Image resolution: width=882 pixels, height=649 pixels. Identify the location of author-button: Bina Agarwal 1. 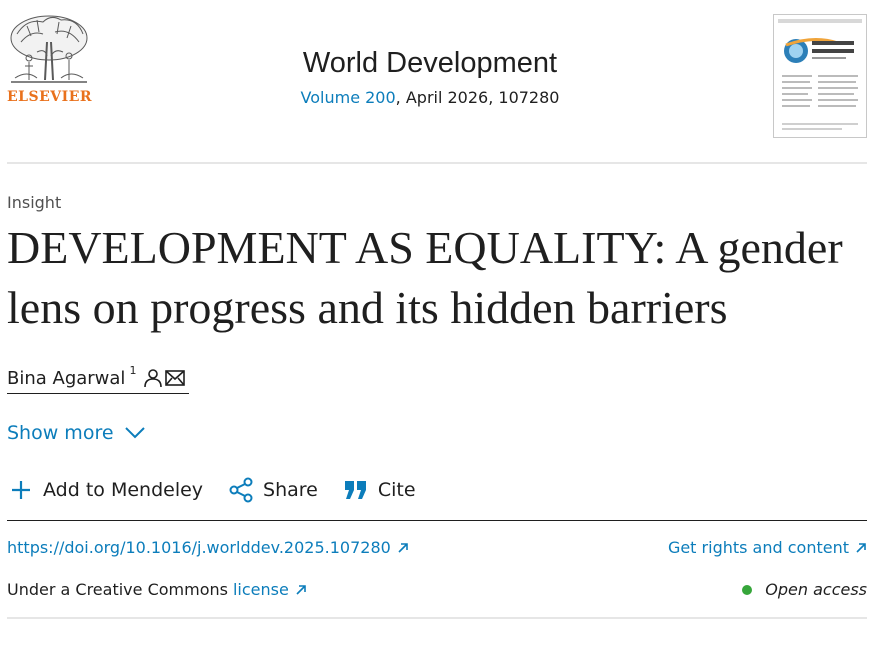
(98, 378).